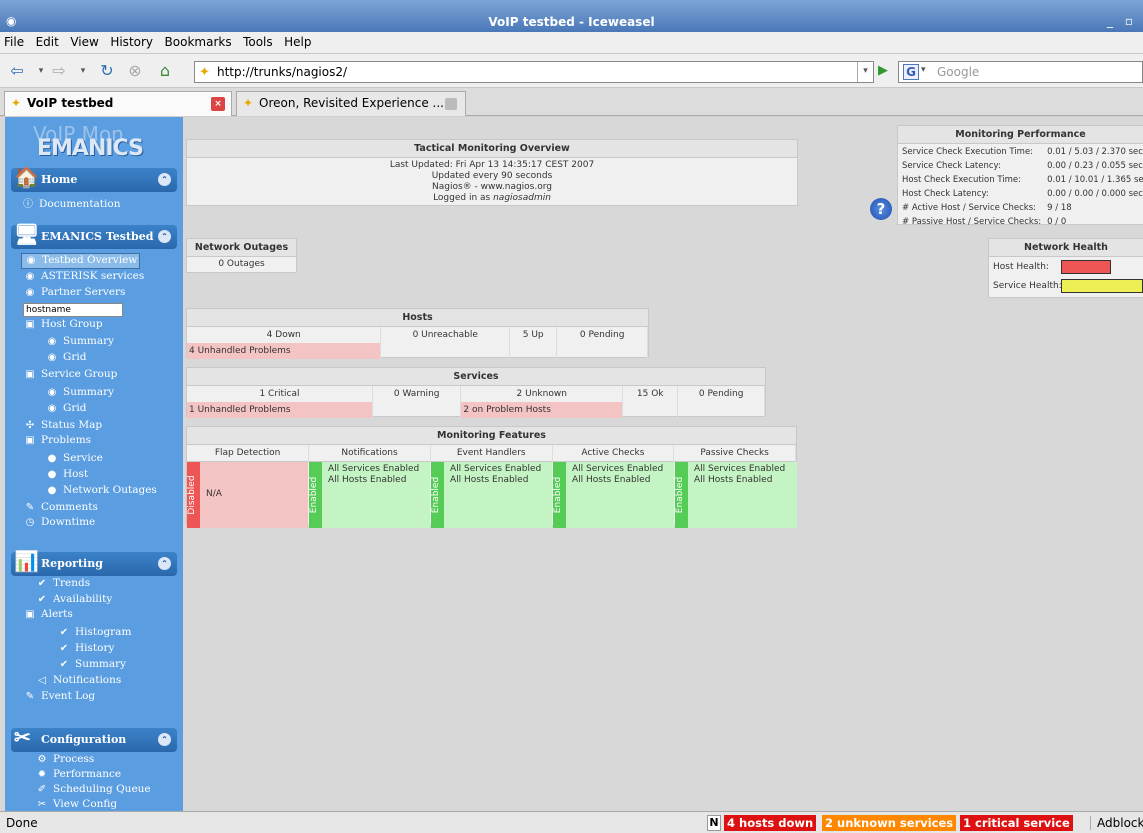  What do you see at coordinates (602, 335) in the screenshot?
I see `hosts-pending: 0 Pending` at bounding box center [602, 335].